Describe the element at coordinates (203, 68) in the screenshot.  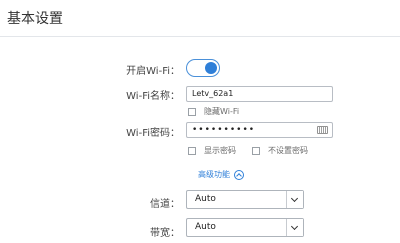
I see `wifi-toggle-switch` at that location.